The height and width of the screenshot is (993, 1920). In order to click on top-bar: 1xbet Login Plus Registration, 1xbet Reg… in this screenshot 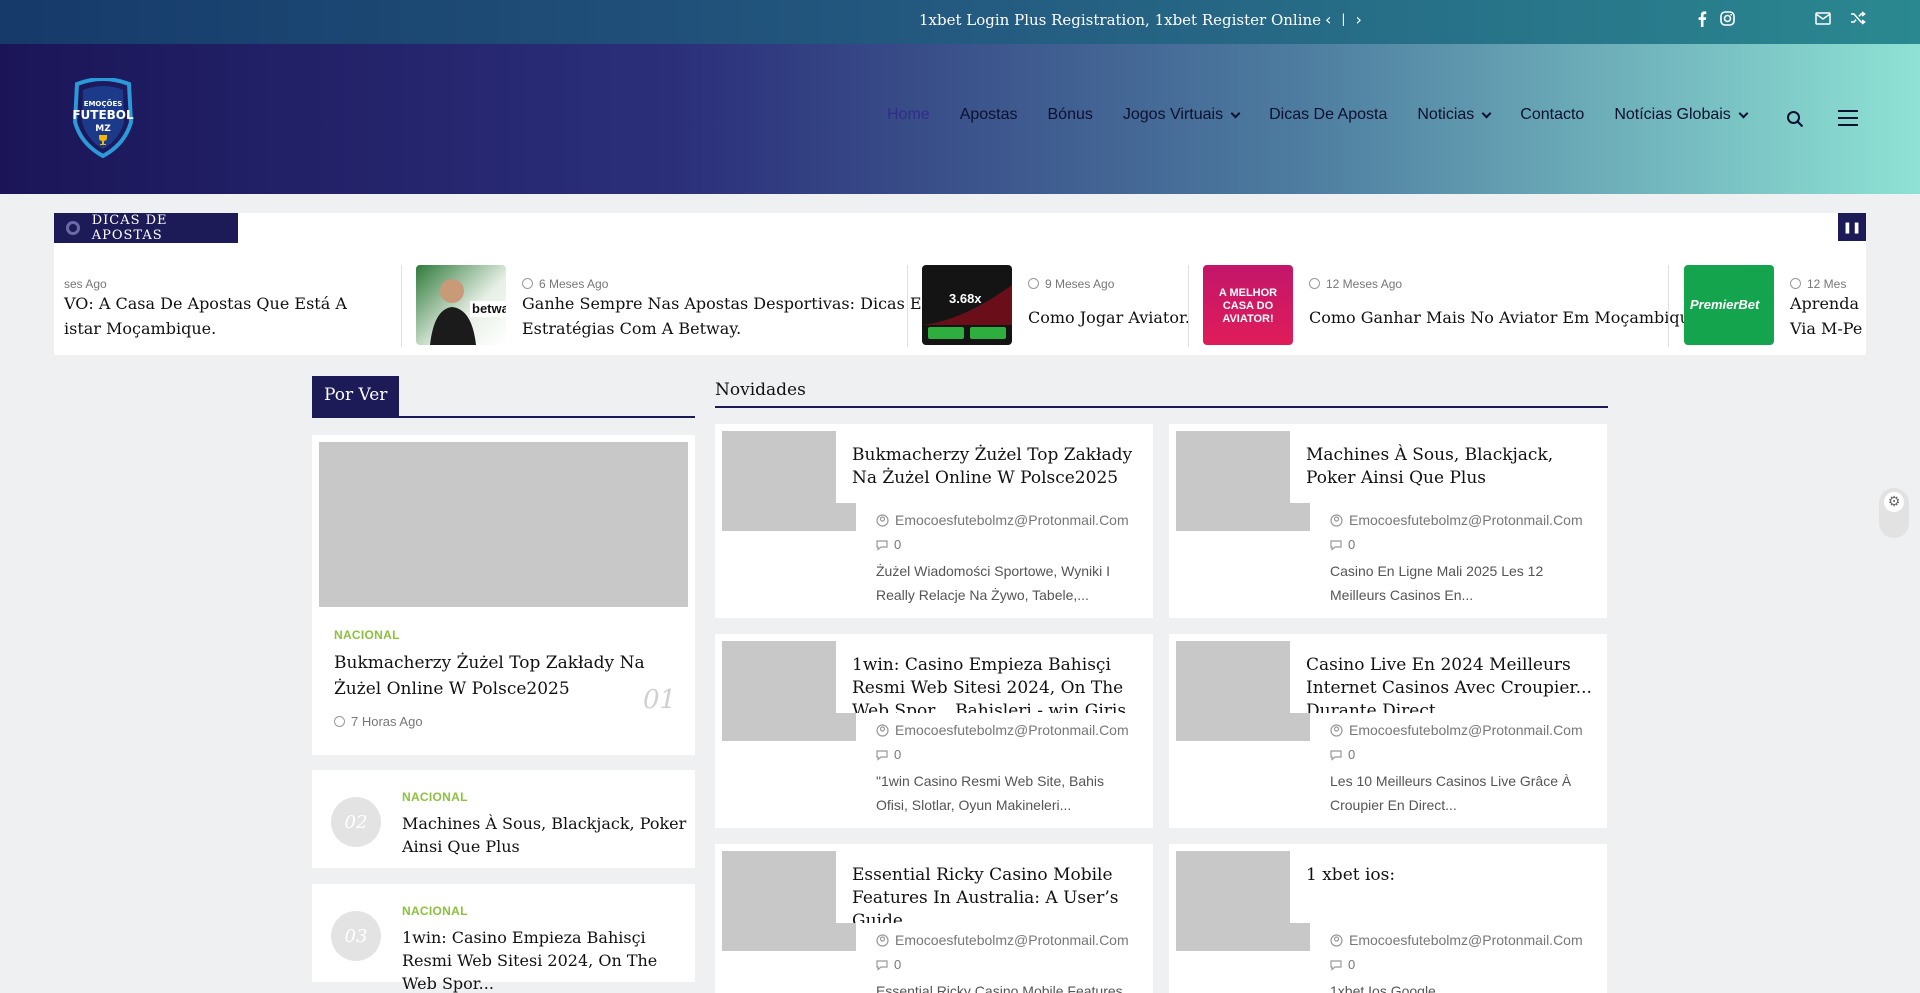, I will do `click(960, 22)`.